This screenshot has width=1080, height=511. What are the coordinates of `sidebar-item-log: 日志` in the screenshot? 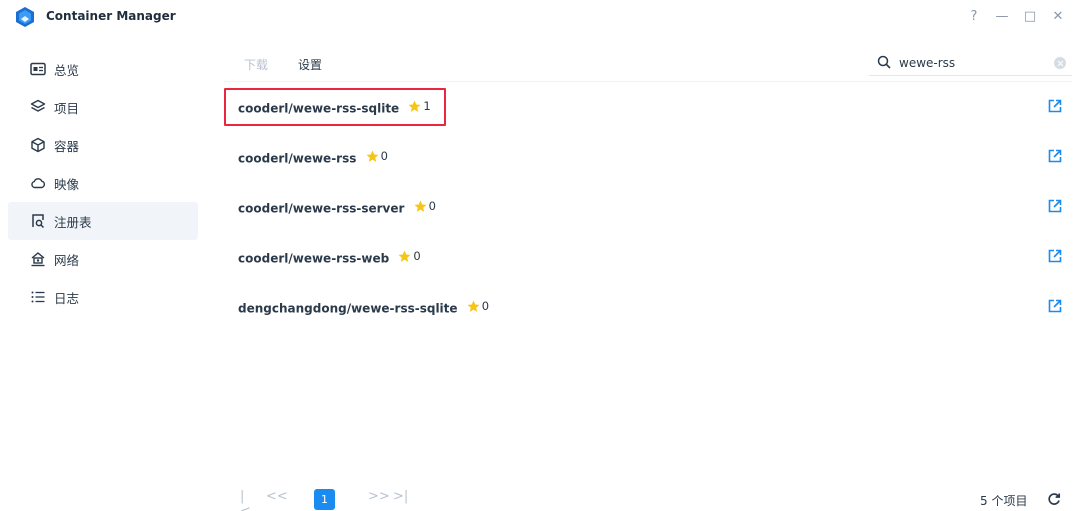 It's located at (103, 297).